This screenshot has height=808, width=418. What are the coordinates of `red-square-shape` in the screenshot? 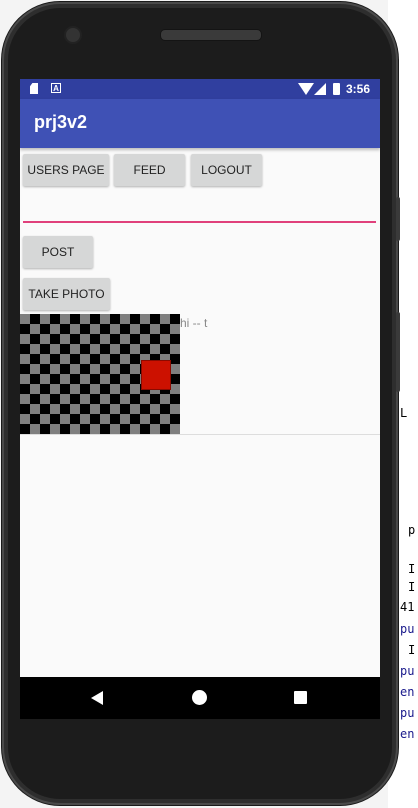 It's located at (156, 375).